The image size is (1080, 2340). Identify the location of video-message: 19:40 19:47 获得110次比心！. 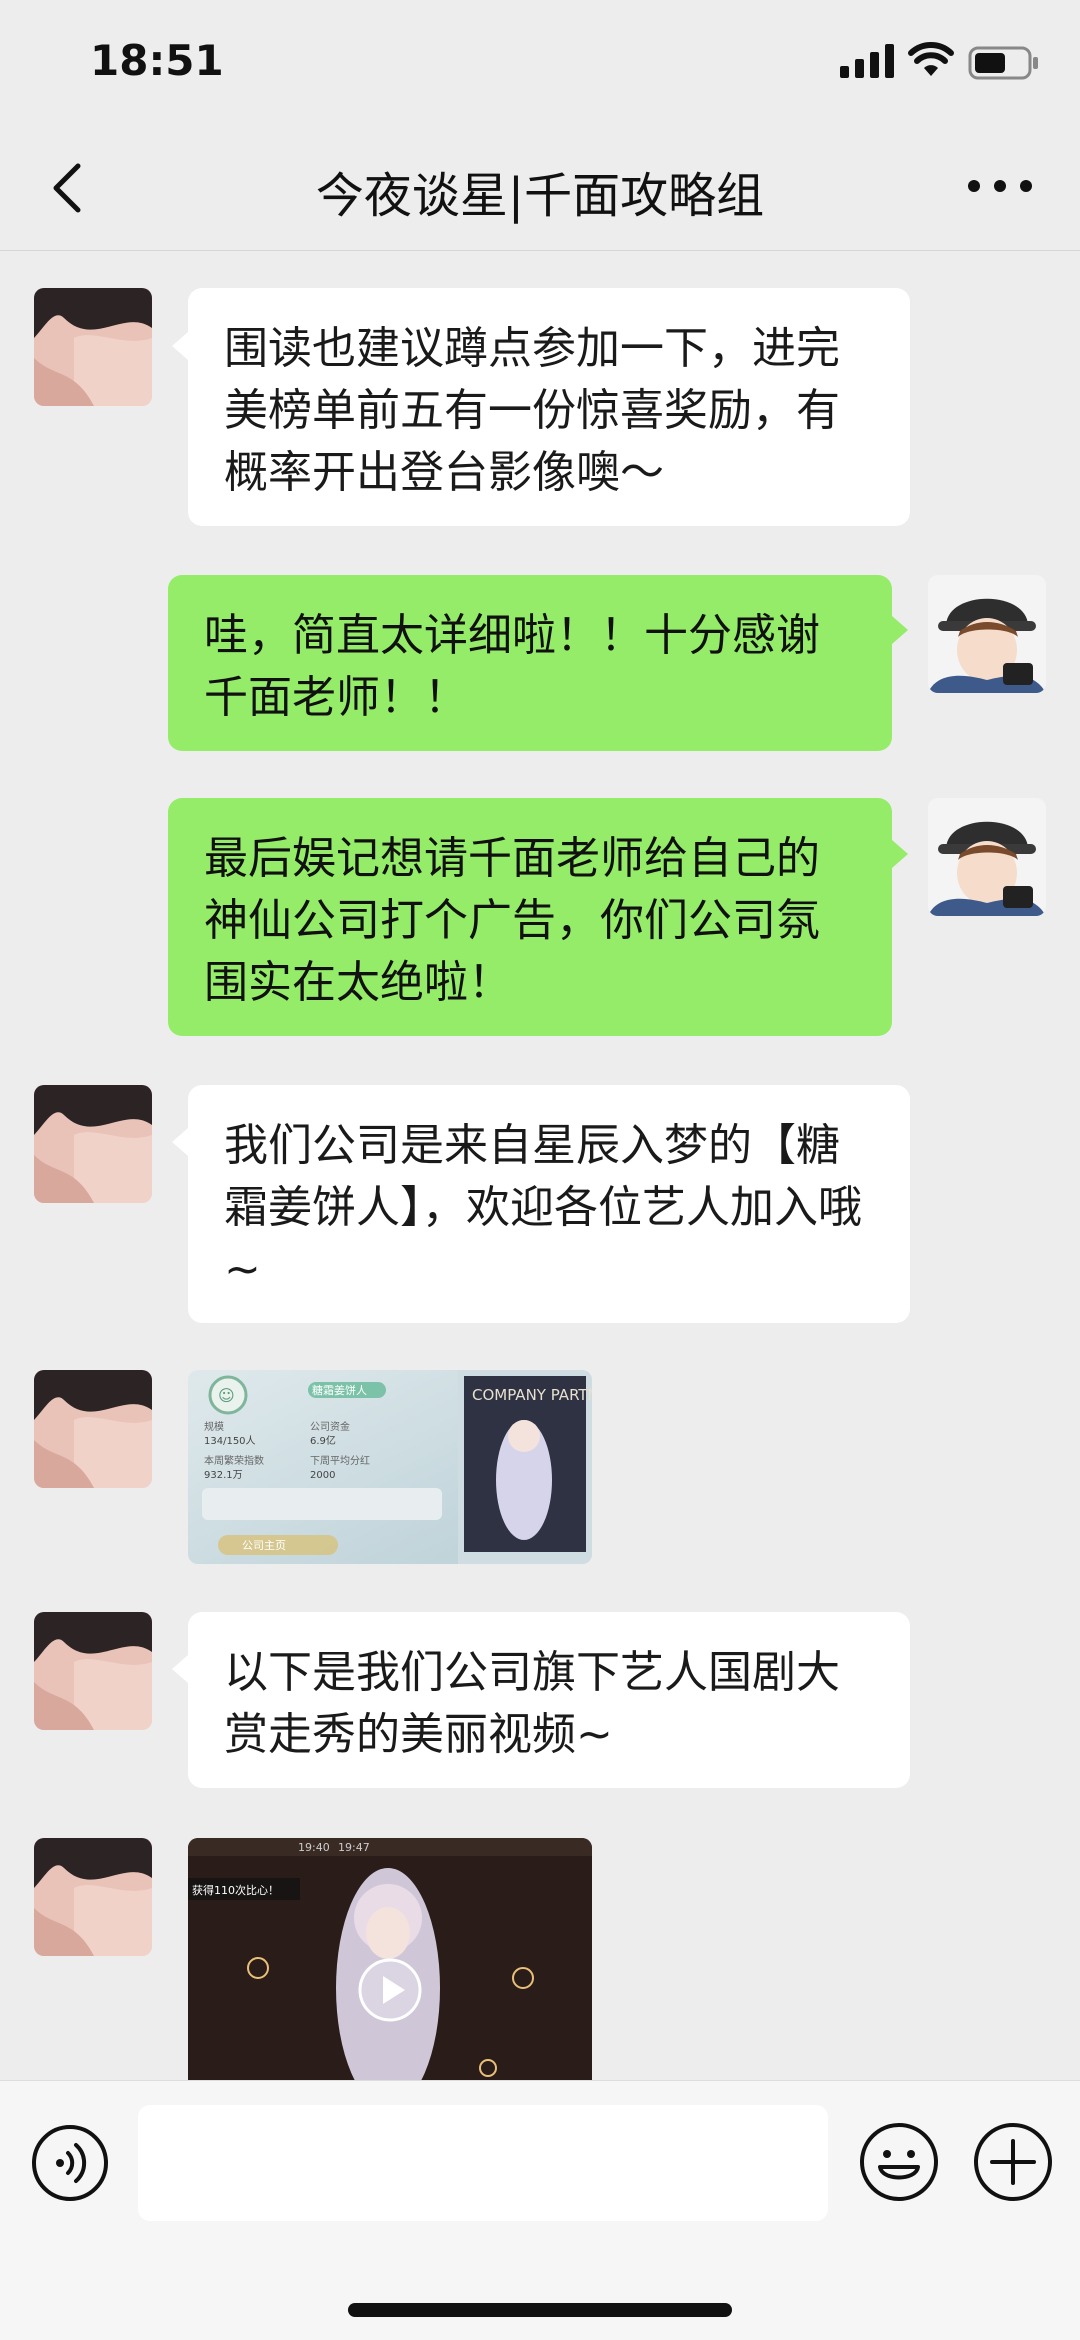
(390, 1959).